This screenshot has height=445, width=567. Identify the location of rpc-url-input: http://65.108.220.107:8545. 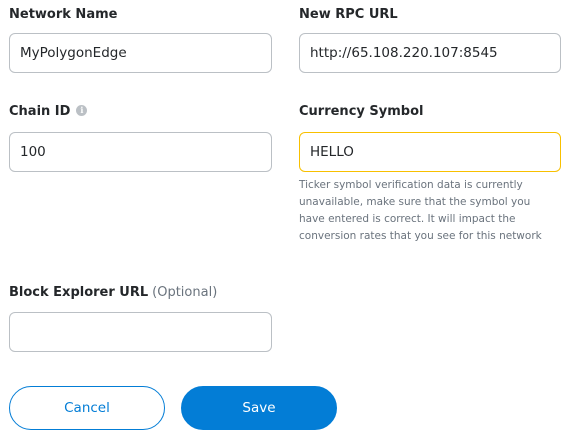
(430, 53).